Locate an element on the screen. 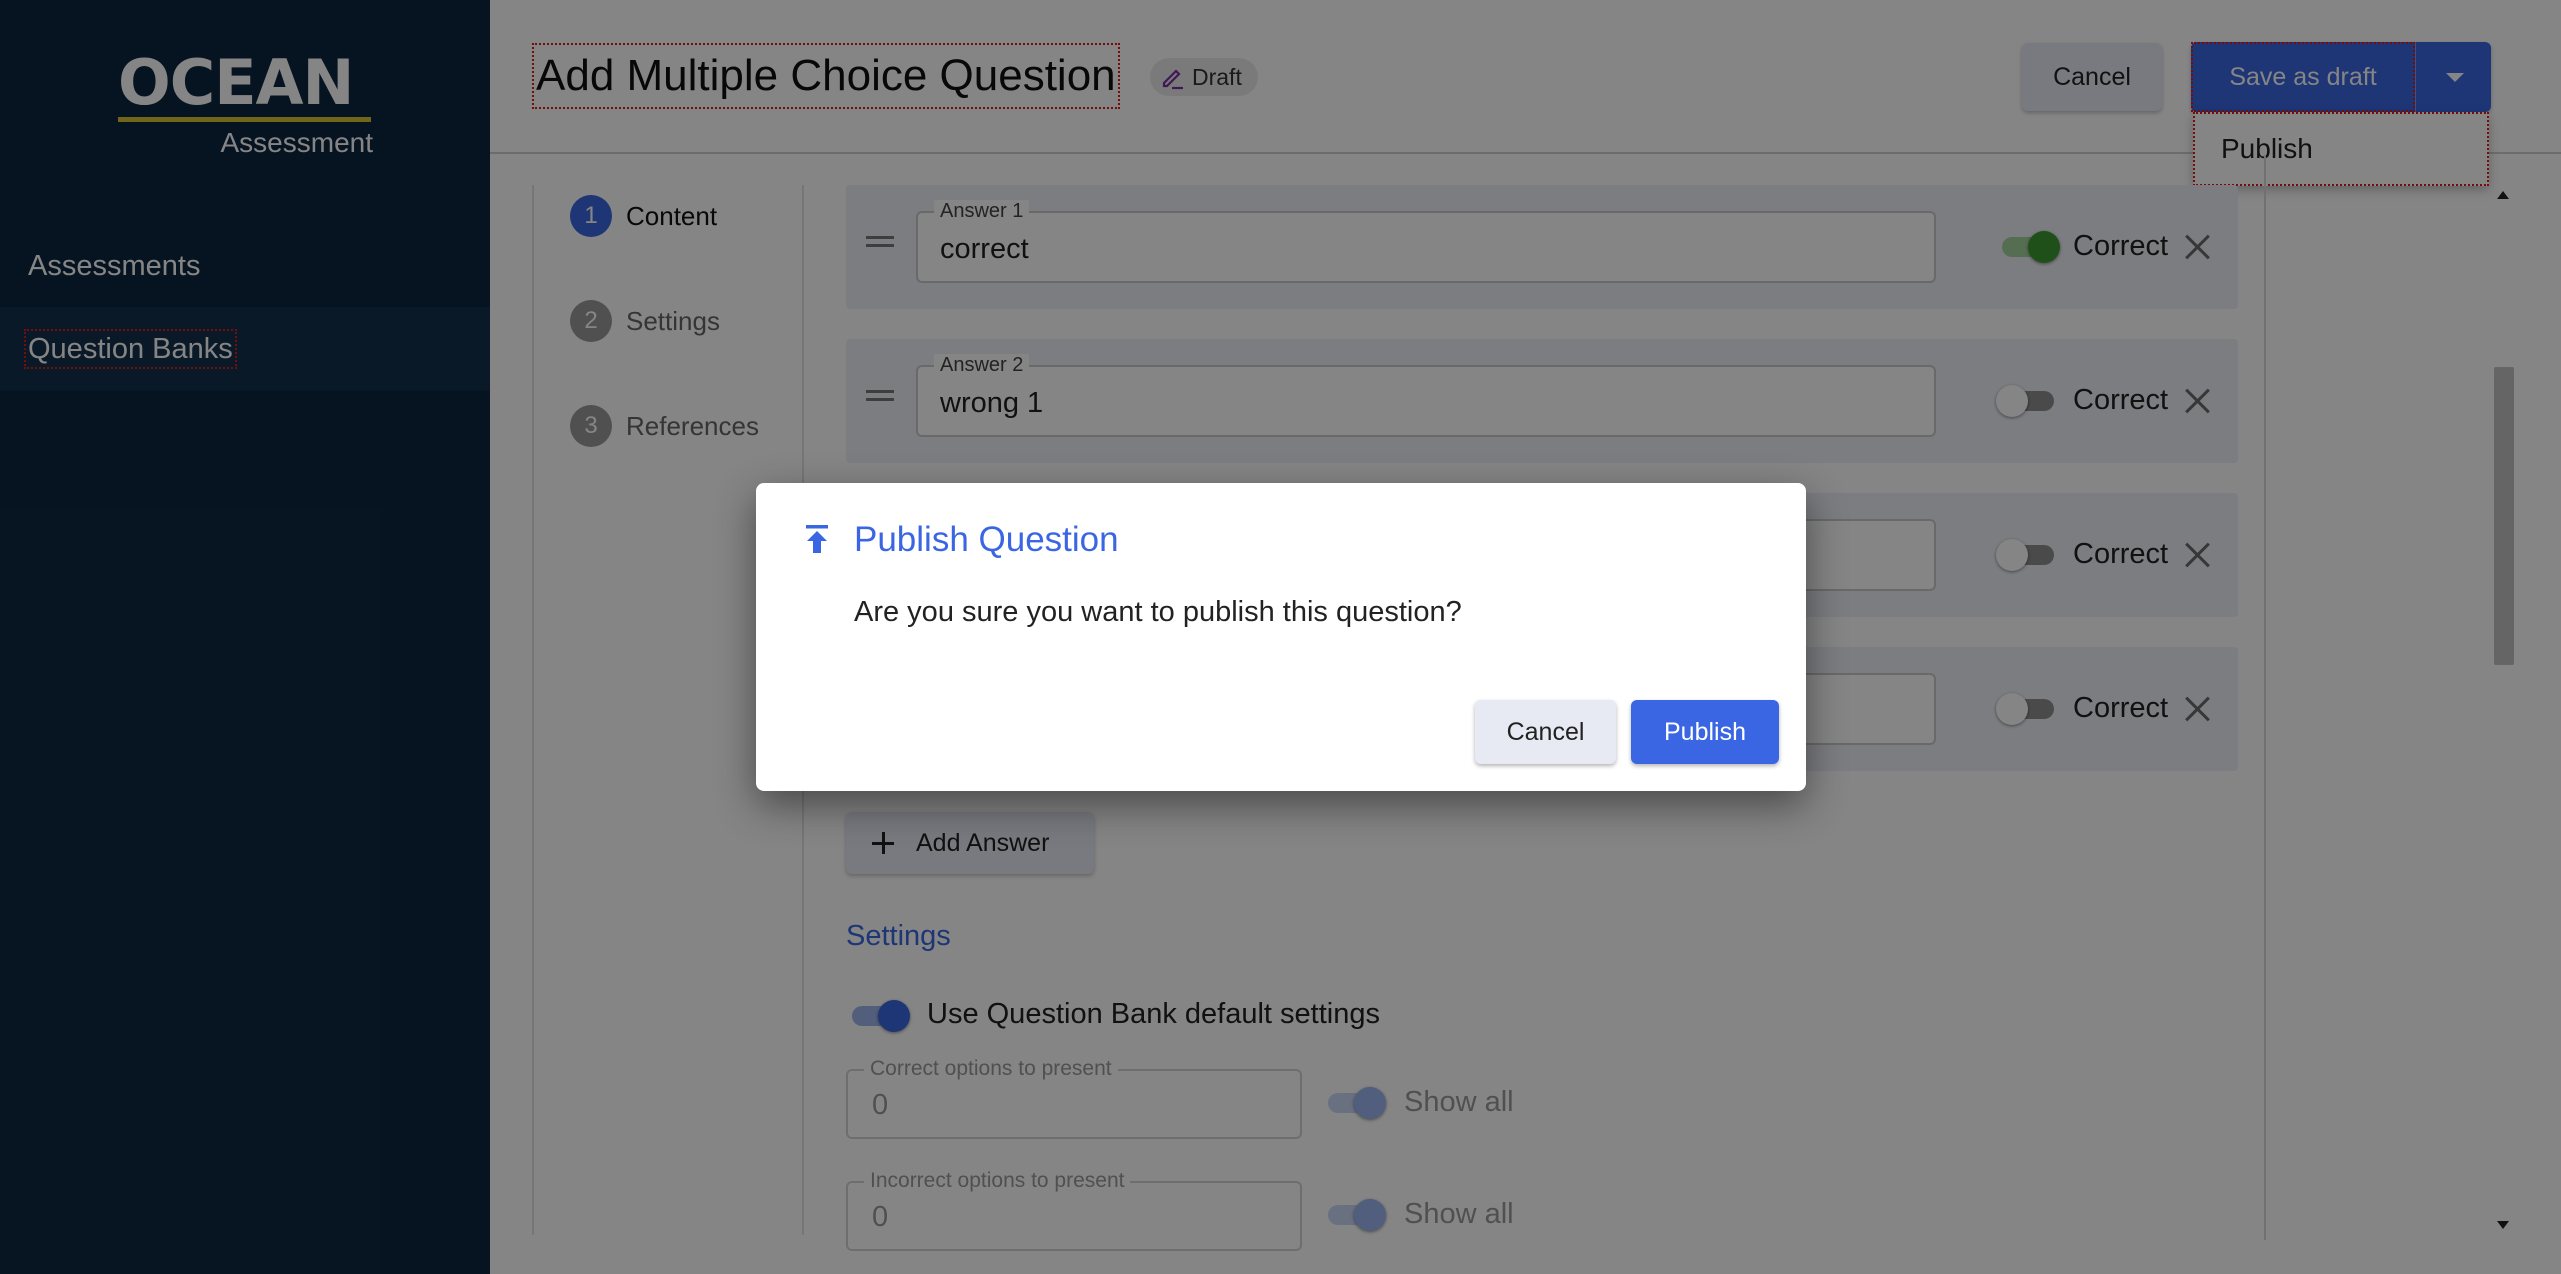 The height and width of the screenshot is (1274, 2561). dialog-publish-button: Publish is located at coordinates (1705, 732).